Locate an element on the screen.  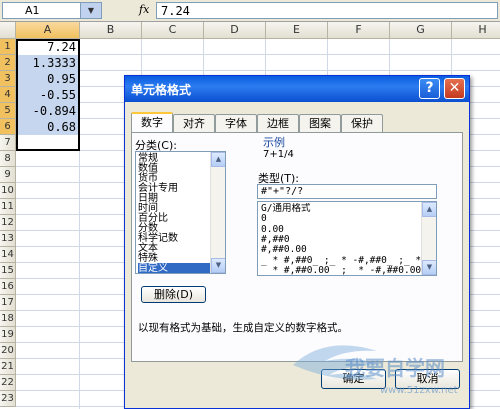
column-header-h: H is located at coordinates (476, 30).